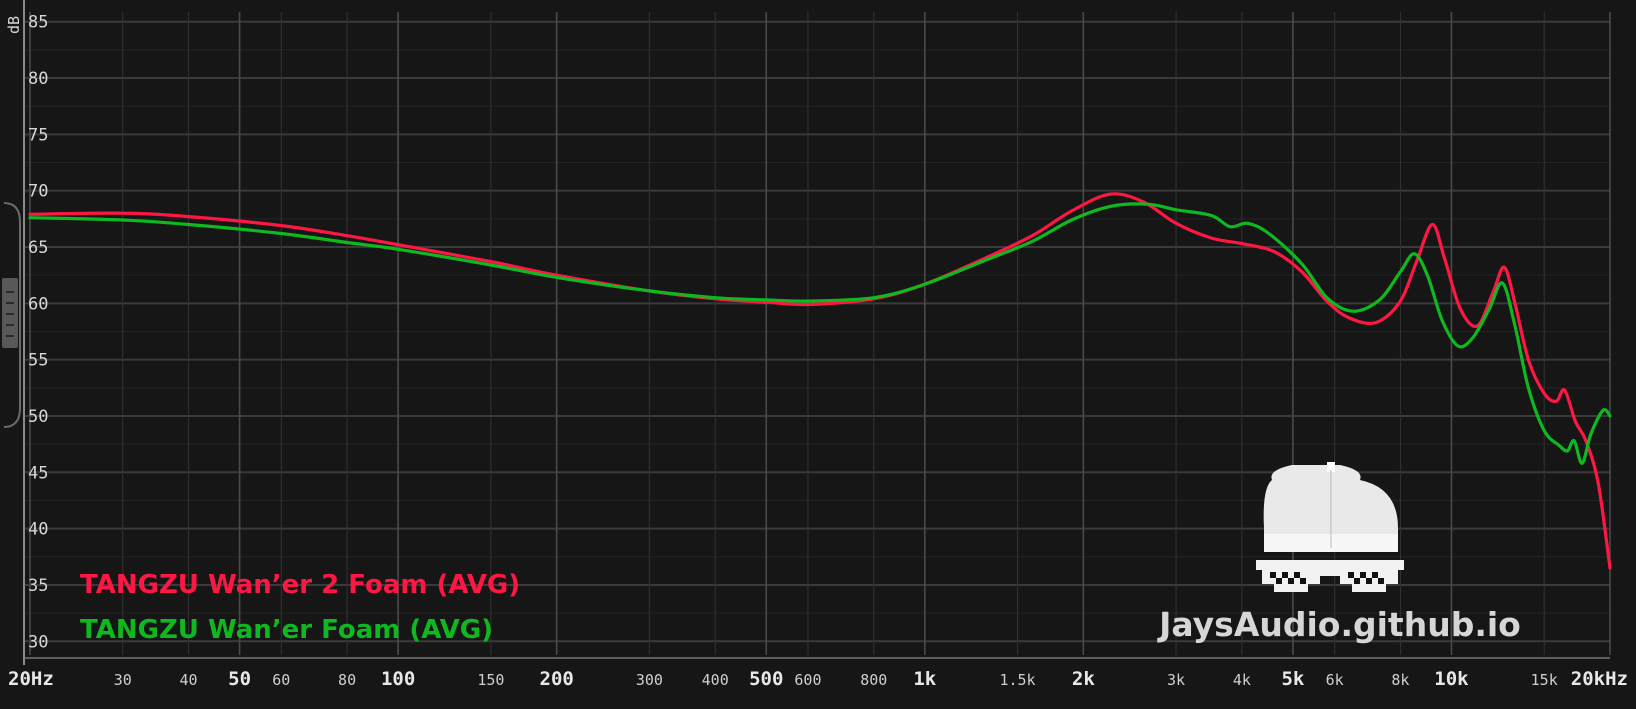 Image resolution: width=1636 pixels, height=709 pixels. I want to click on legend-entry-2: TANGZU Wan’er Foam (AVG), so click(286, 630).